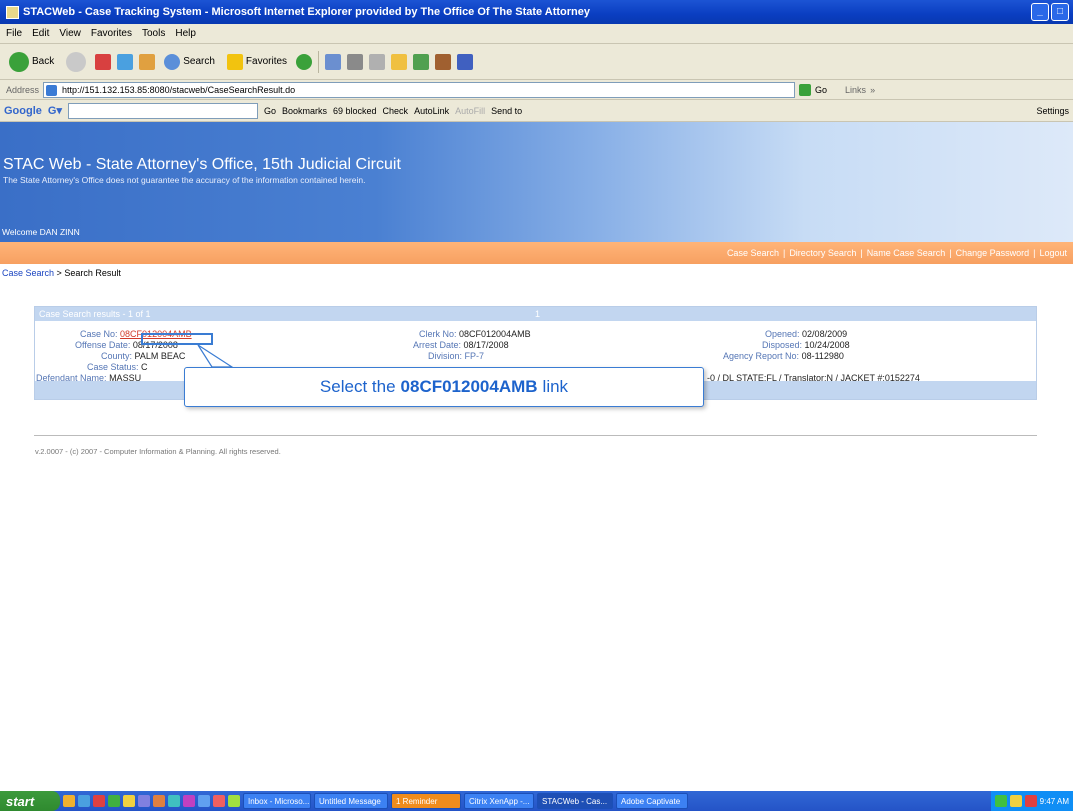 The image size is (1073, 811). Describe the element at coordinates (1050, 12) in the screenshot. I see `window-controls: _ □` at that location.